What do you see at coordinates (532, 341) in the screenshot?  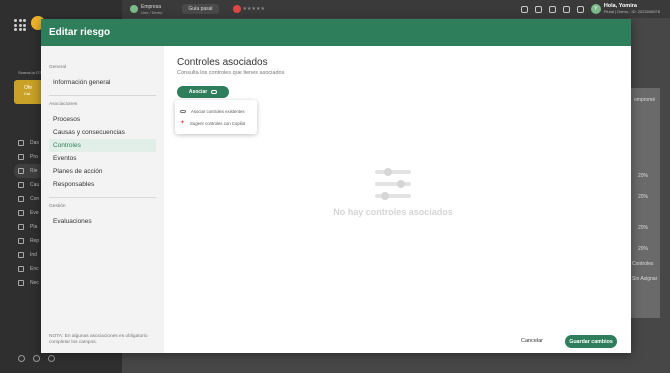 I see `cancel-button: Cancelar` at bounding box center [532, 341].